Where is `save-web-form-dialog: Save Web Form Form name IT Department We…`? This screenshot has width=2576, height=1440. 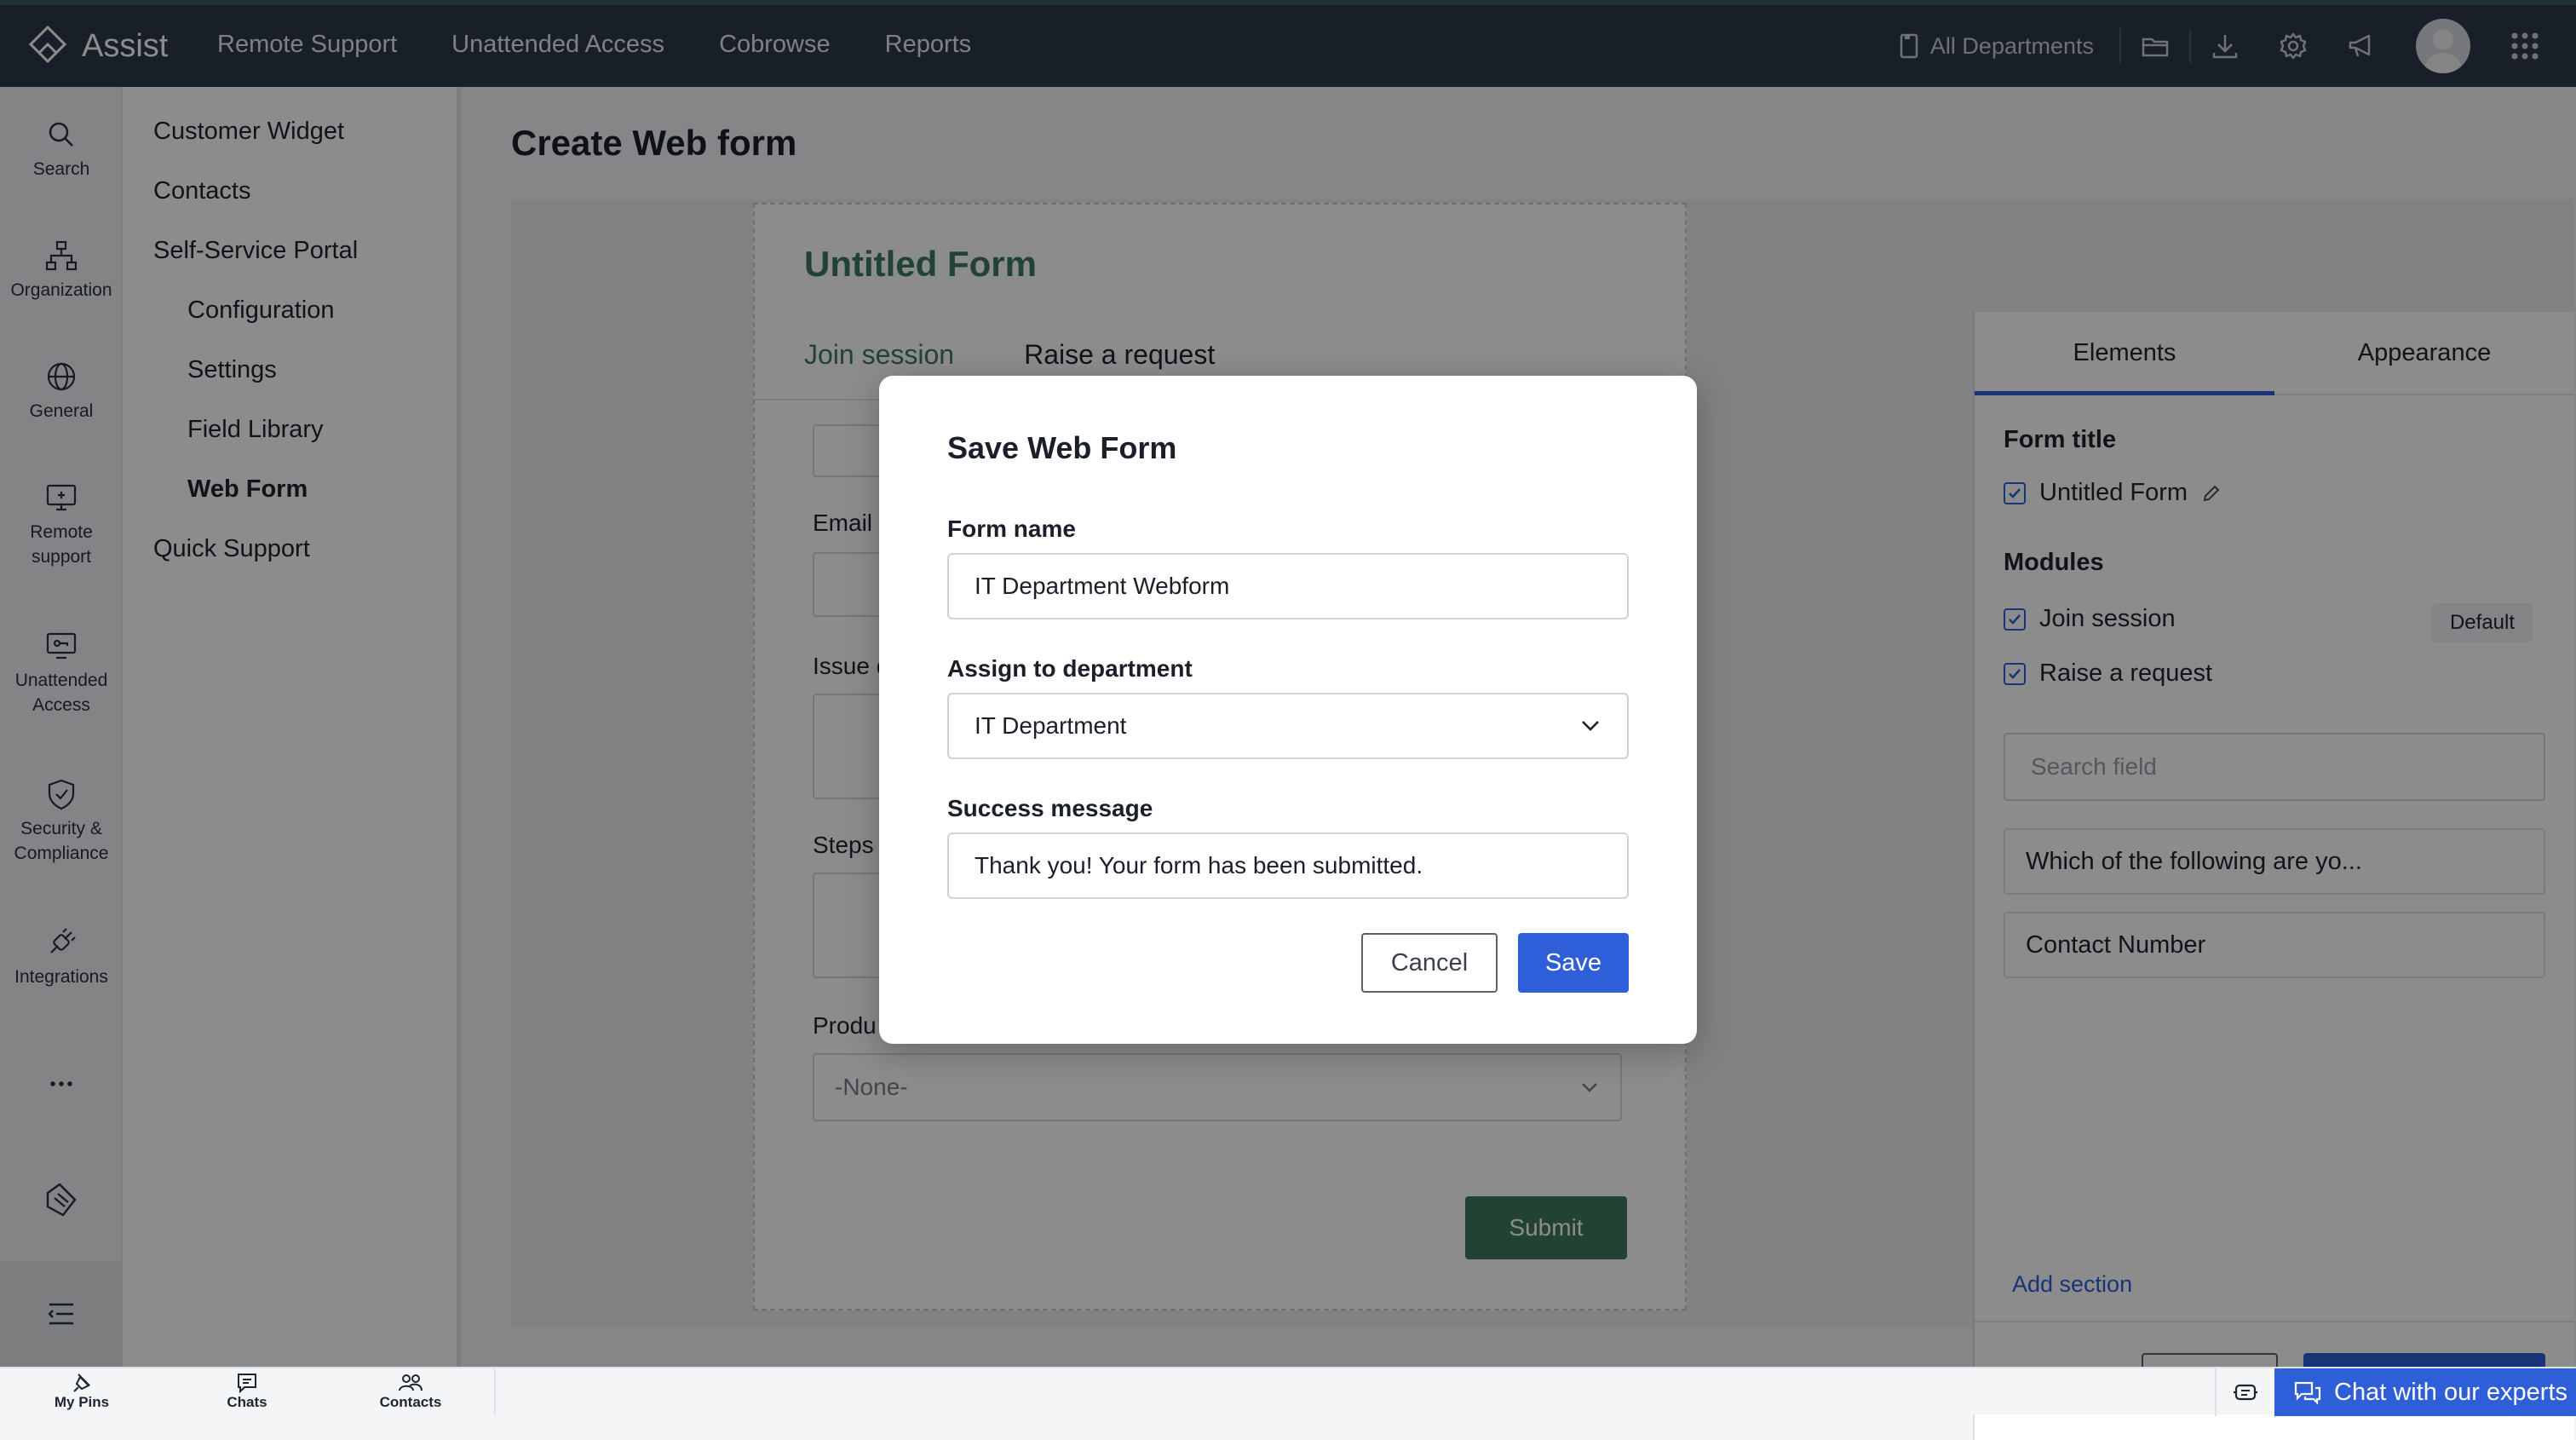
save-web-form-dialog: Save Web Form Form name IT Department We… is located at coordinates (1288, 710).